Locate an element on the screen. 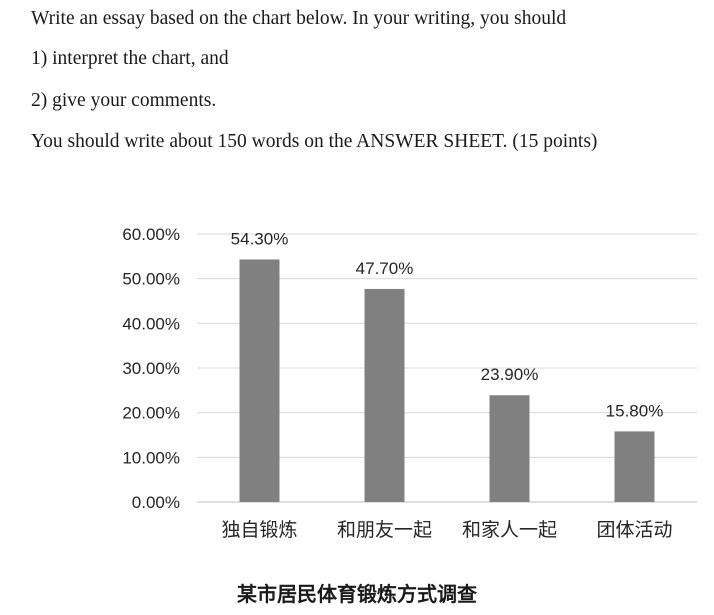 This screenshot has width=714, height=615. x-tick-label: 独自锻炼 is located at coordinates (259, 530).